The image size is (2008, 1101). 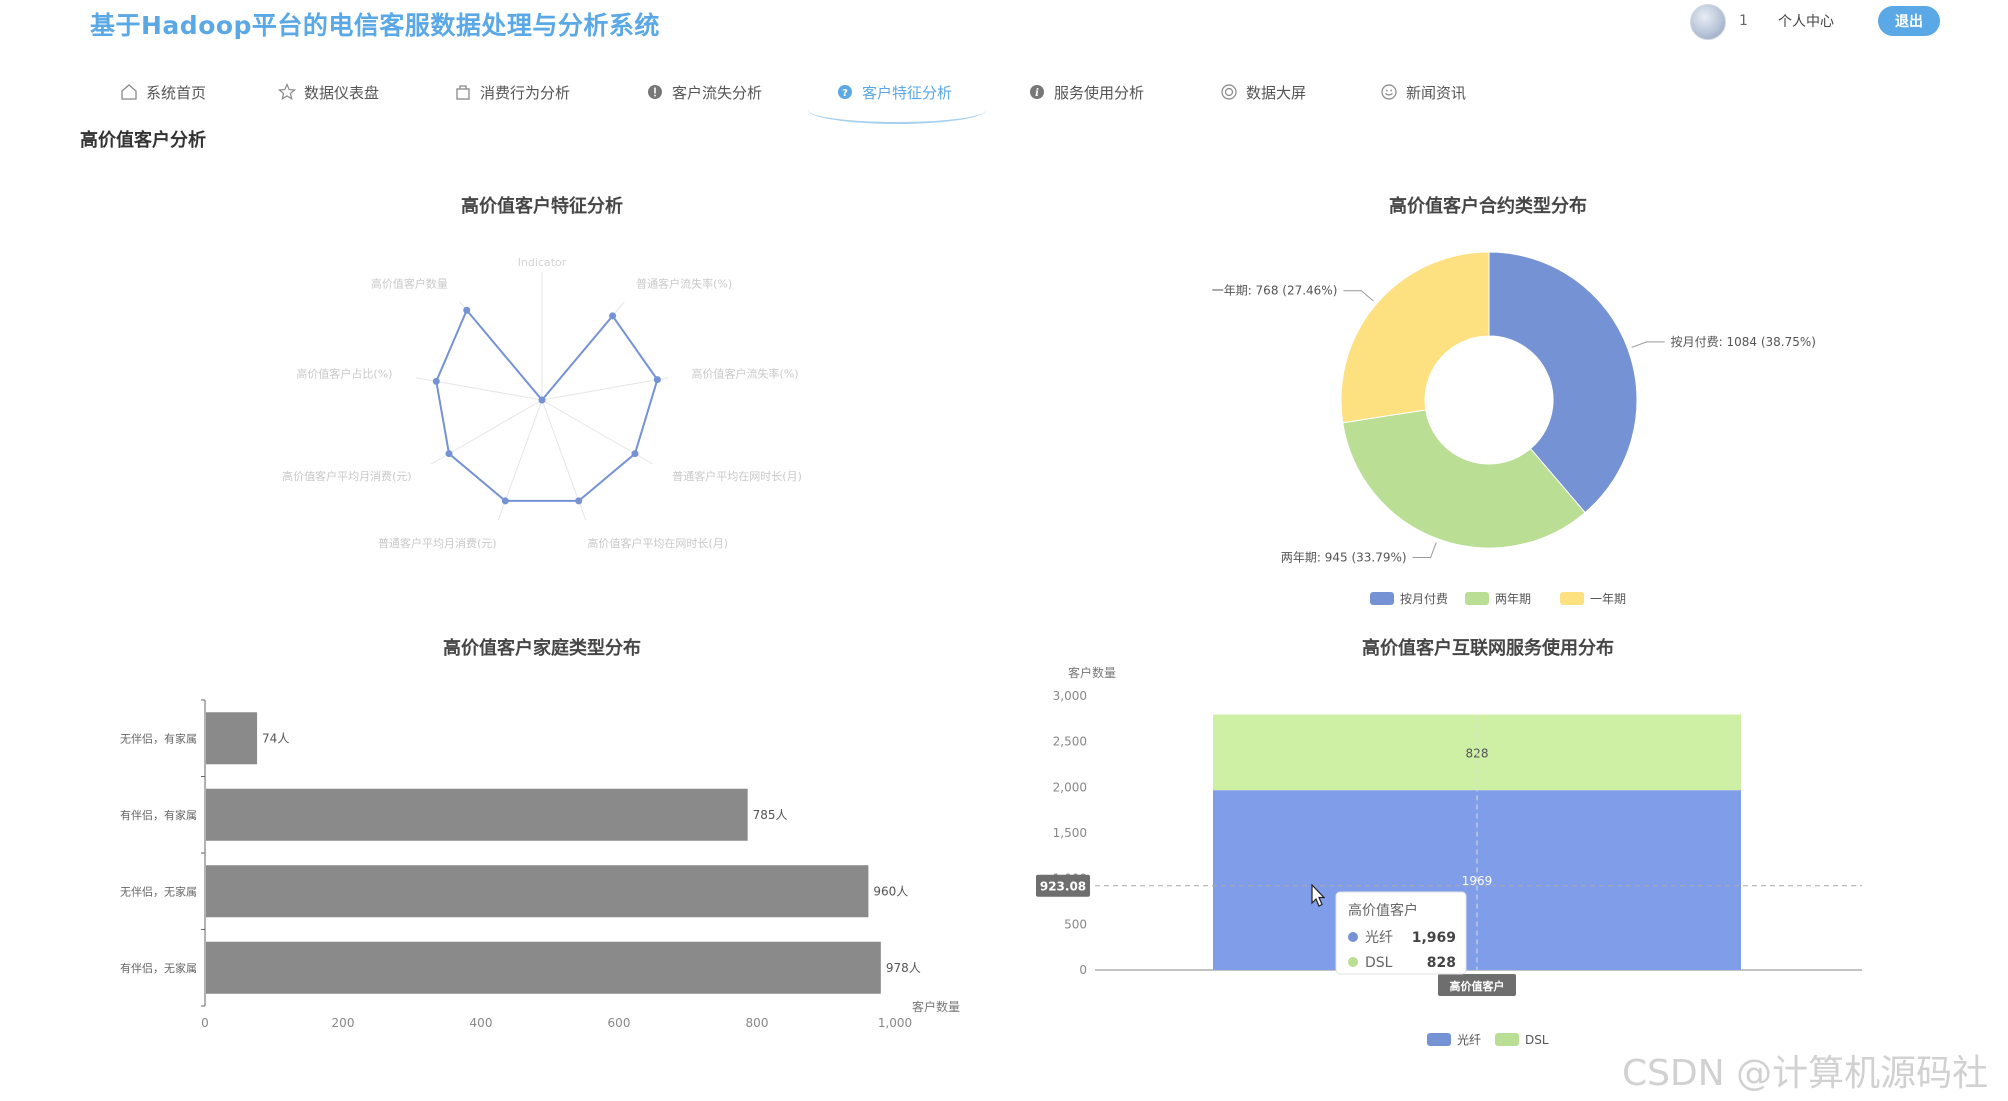 I want to click on category-label: 有伴侣，有家属, so click(x=158, y=815).